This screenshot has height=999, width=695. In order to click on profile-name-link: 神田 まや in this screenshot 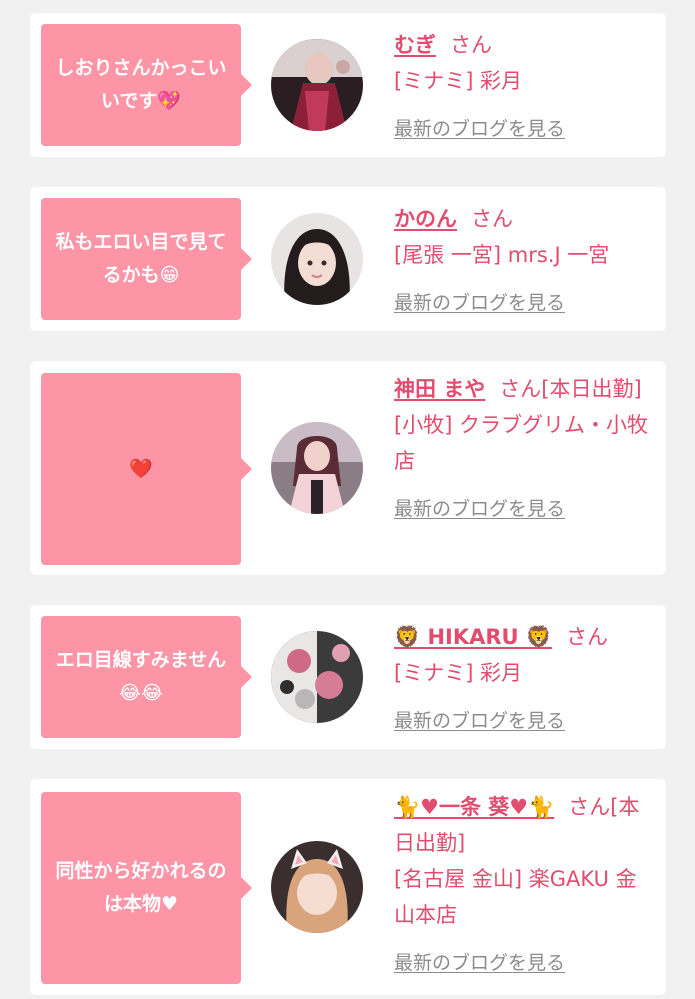, I will do `click(439, 389)`.